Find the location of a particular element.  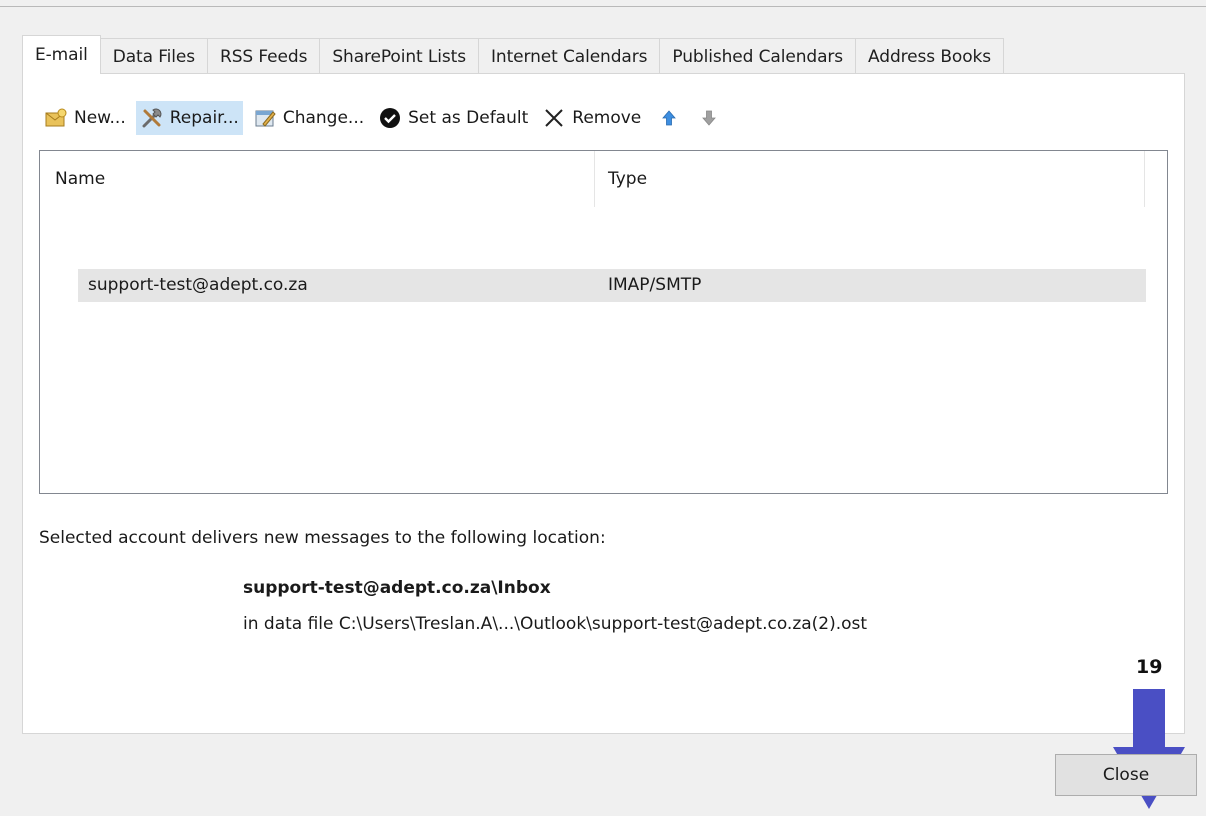

list-header: Name Type is located at coordinates (603, 179).